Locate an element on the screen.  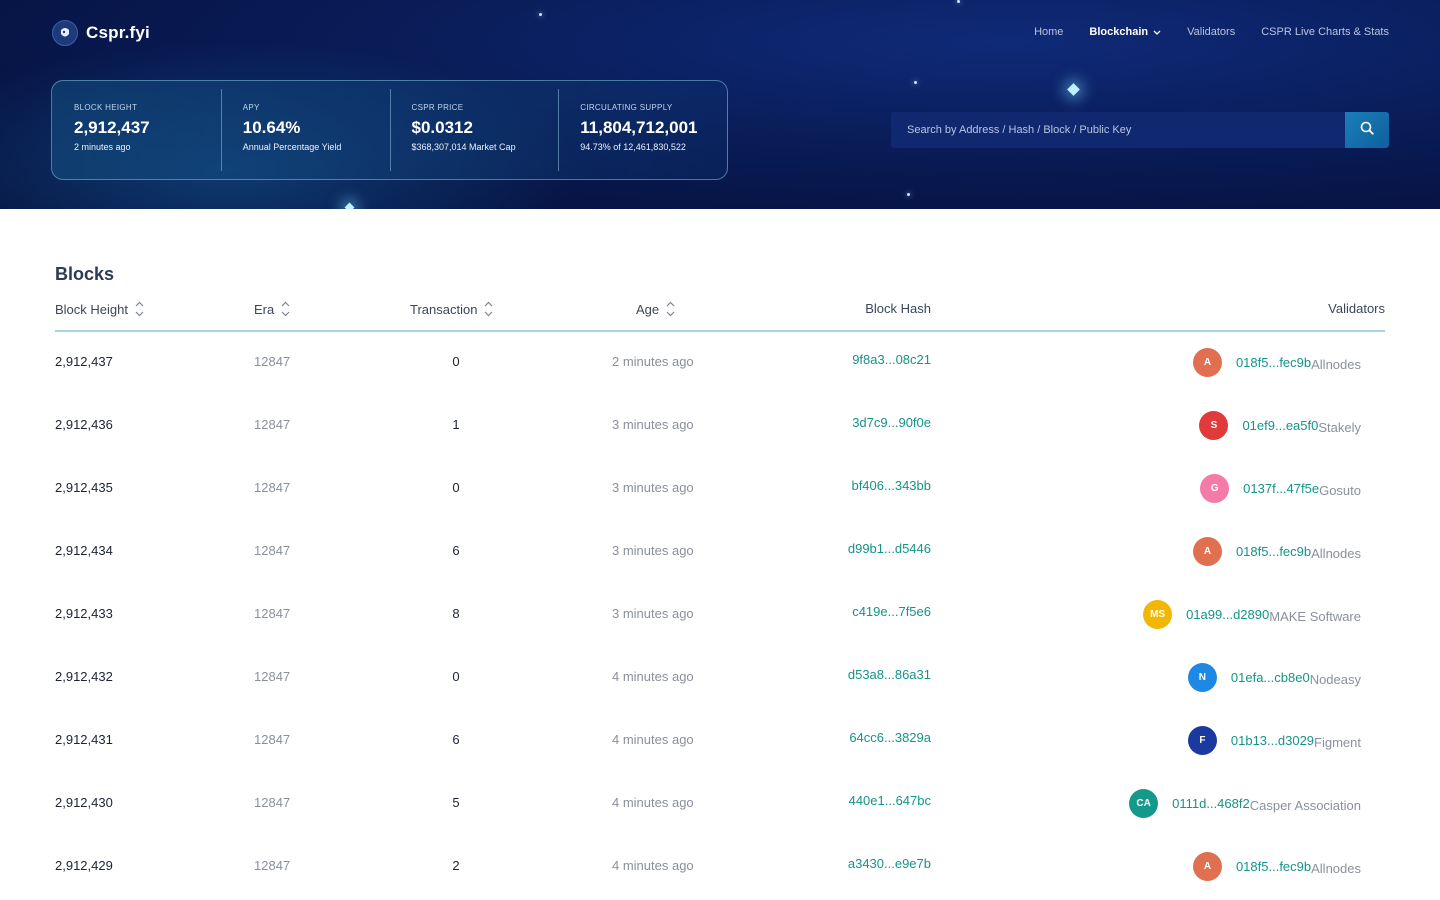
validator-key-link: 01b13...d3029 is located at coordinates (1272, 740).